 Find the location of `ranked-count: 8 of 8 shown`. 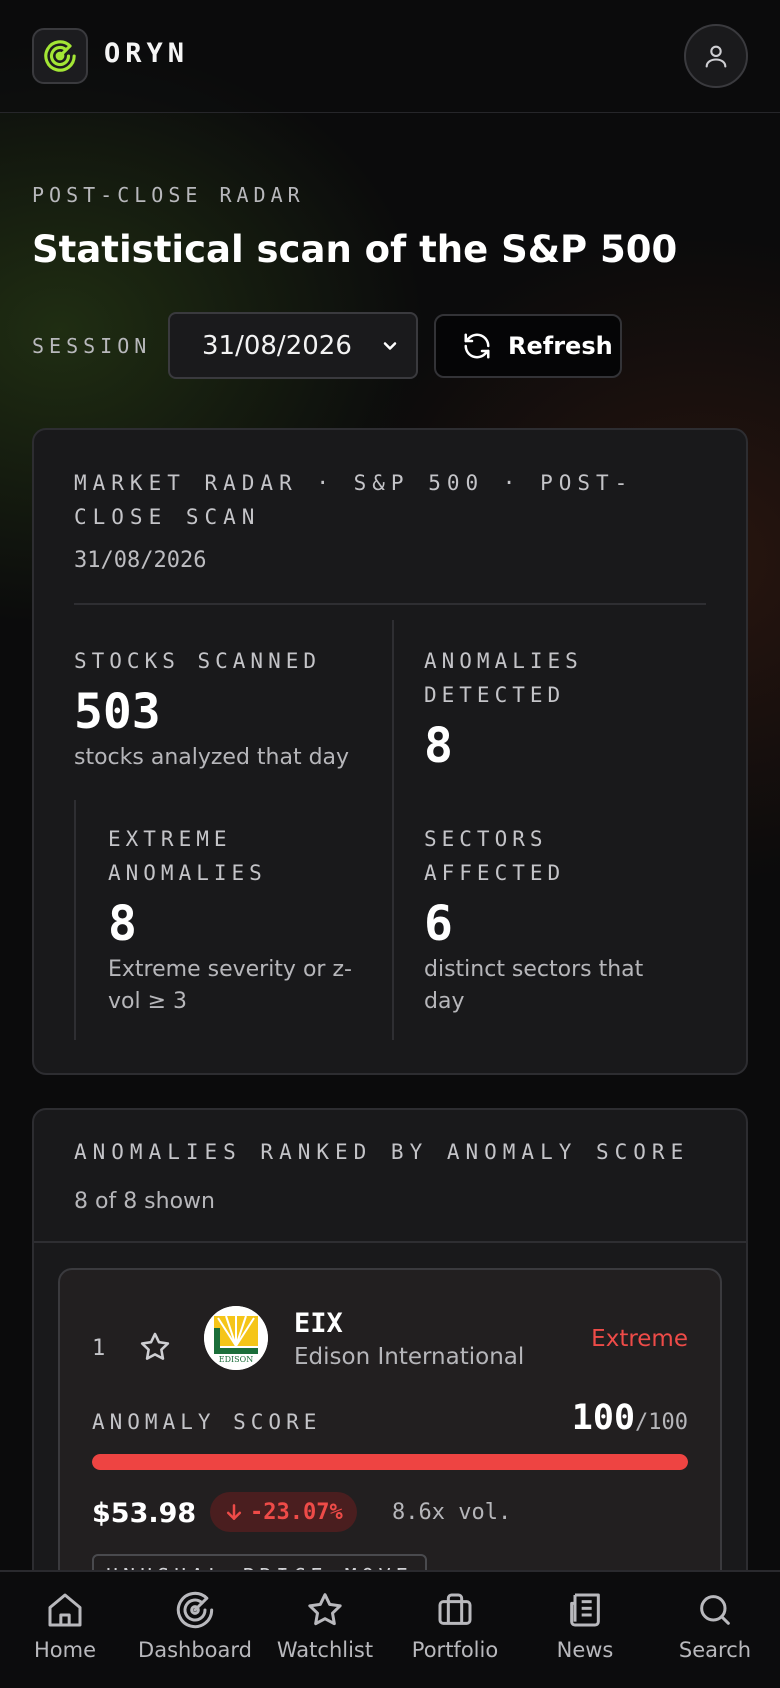

ranked-count: 8 of 8 shown is located at coordinates (144, 1201).